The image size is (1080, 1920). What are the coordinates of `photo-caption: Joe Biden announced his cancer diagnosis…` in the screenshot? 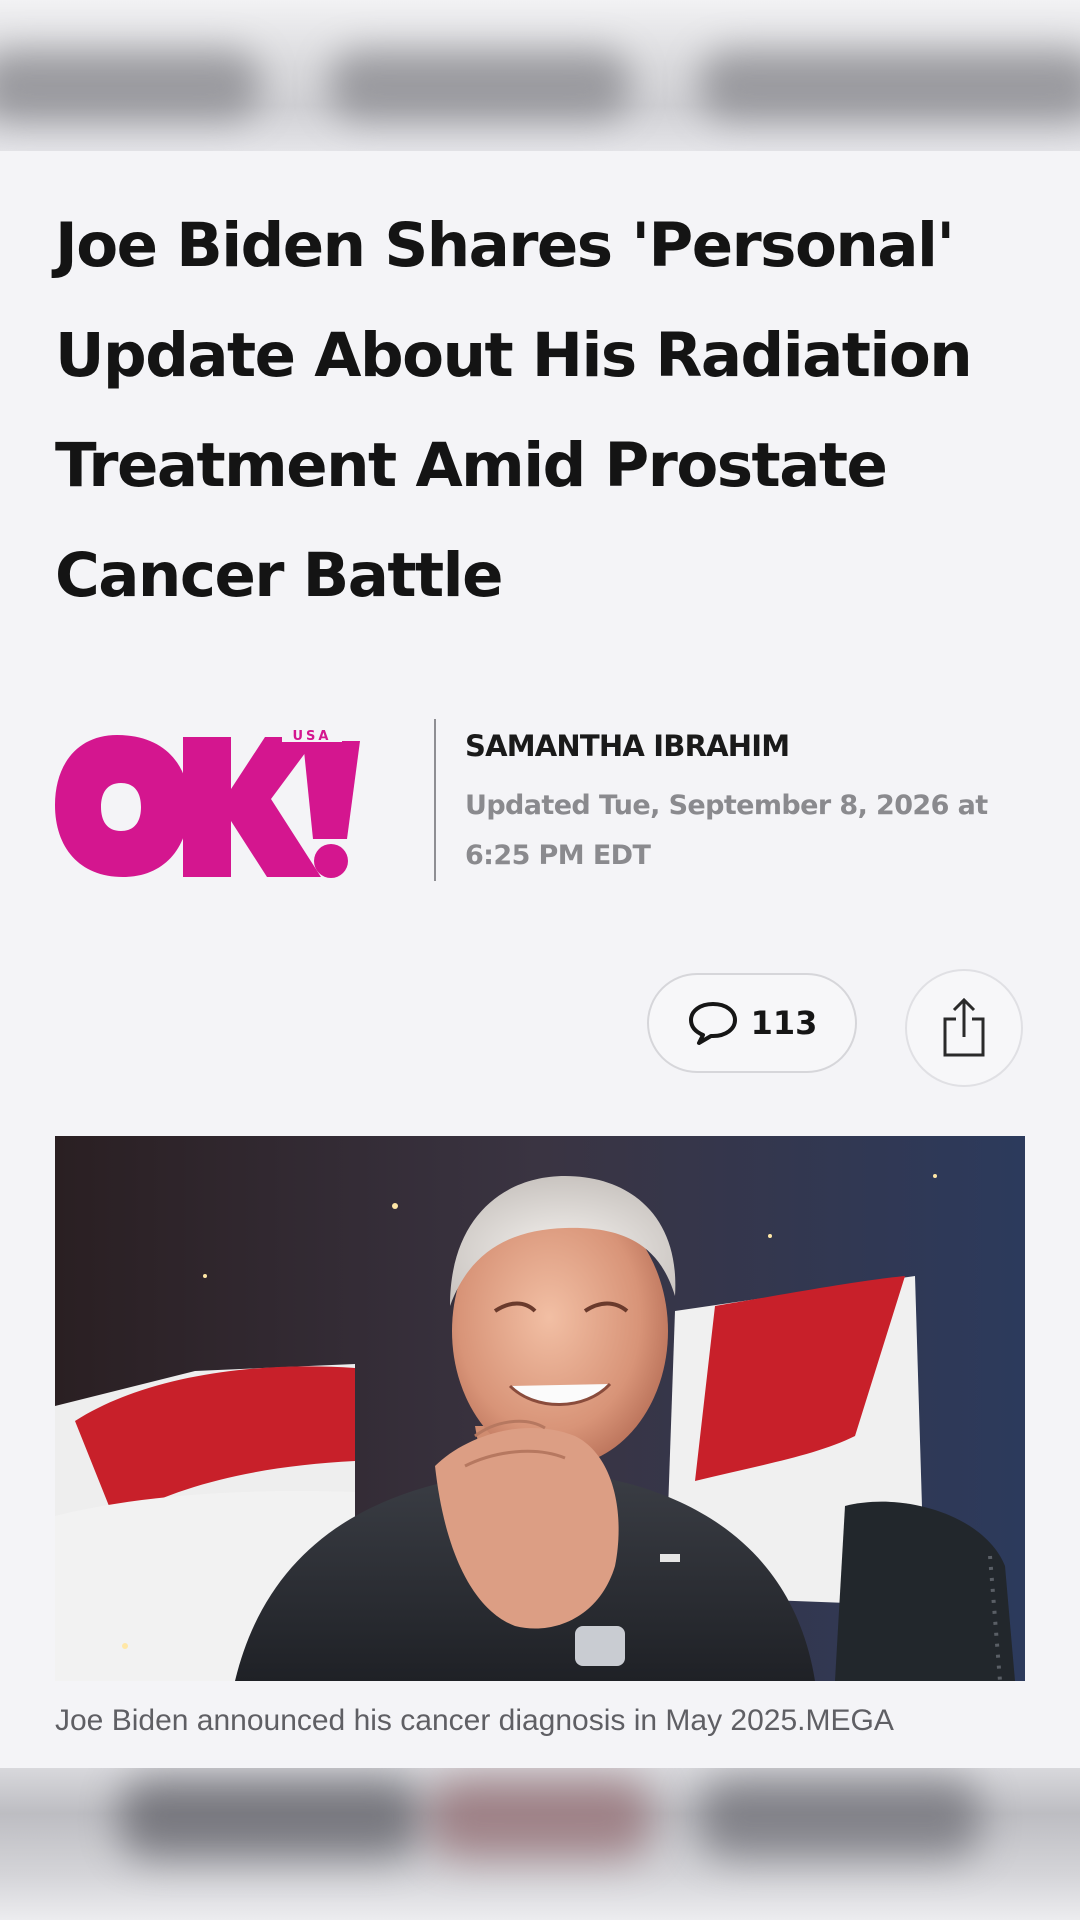 It's located at (474, 1720).